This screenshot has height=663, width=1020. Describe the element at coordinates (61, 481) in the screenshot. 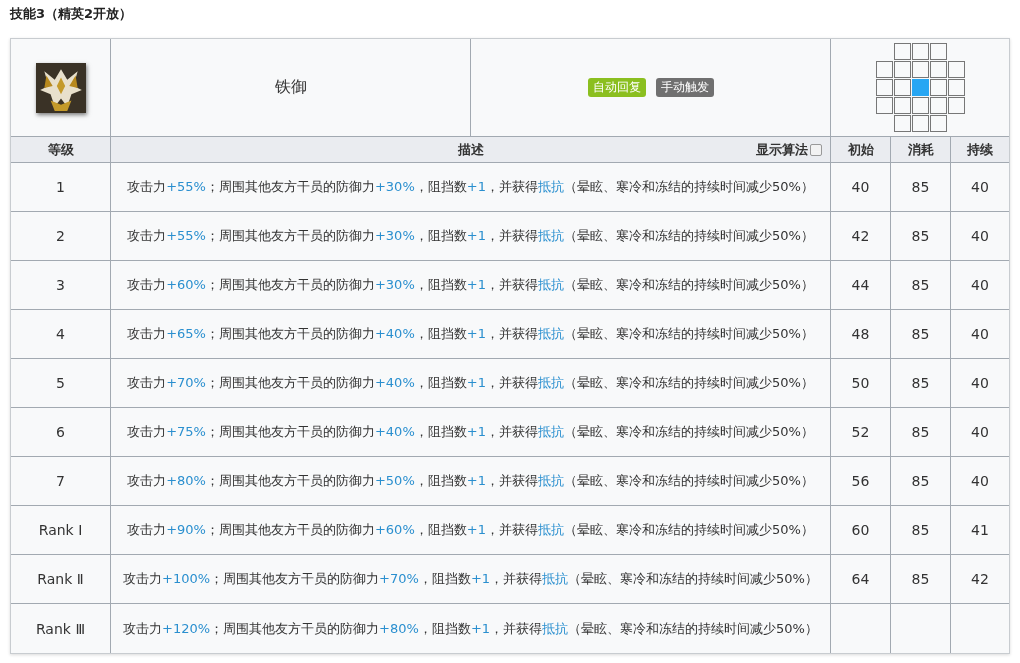

I see `level-cell: 7` at that location.